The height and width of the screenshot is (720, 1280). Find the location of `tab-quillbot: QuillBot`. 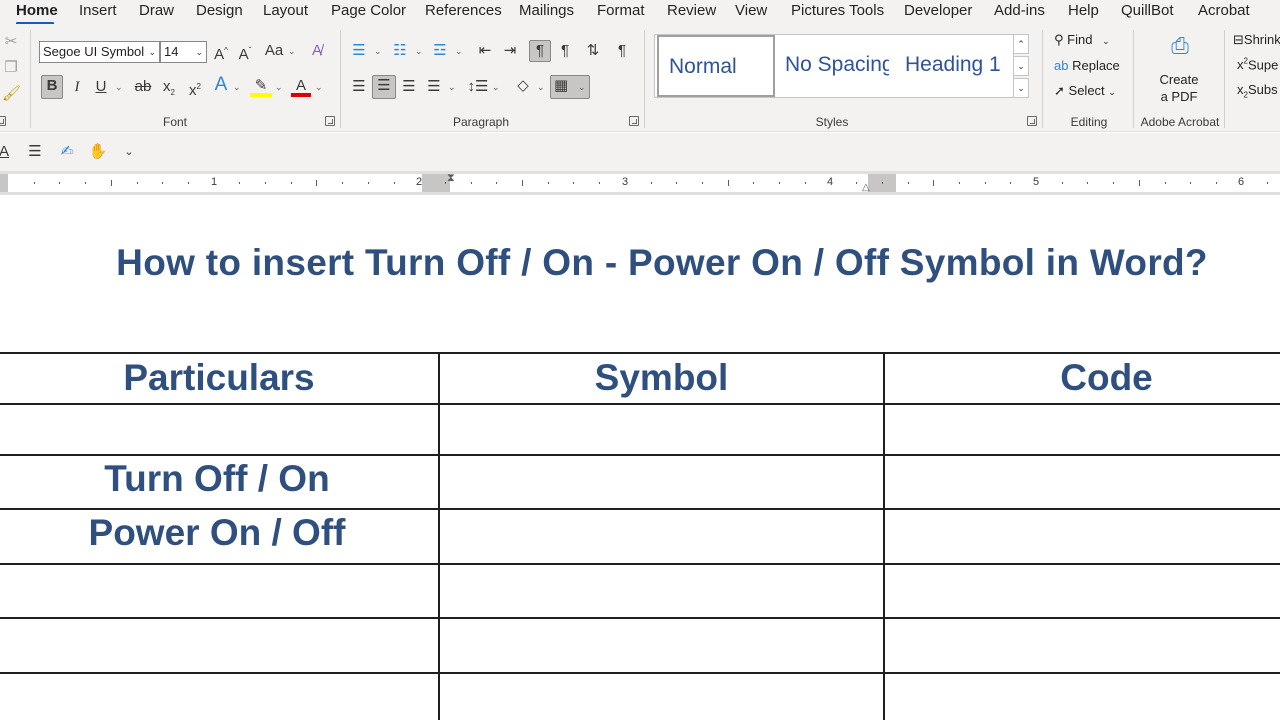

tab-quillbot: QuillBot is located at coordinates (1147, 10).